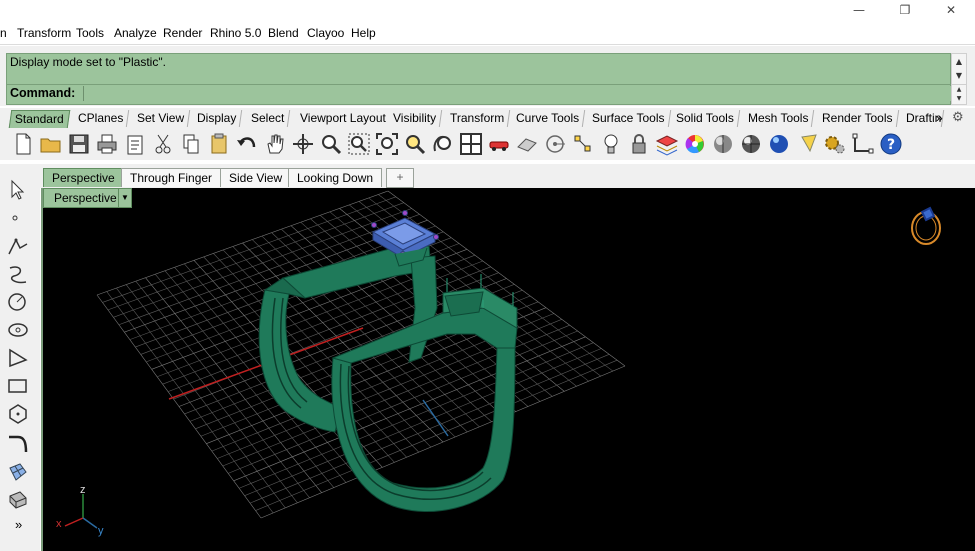 The image size is (975, 551). Describe the element at coordinates (268, 118) in the screenshot. I see `tab-select: Select` at that location.